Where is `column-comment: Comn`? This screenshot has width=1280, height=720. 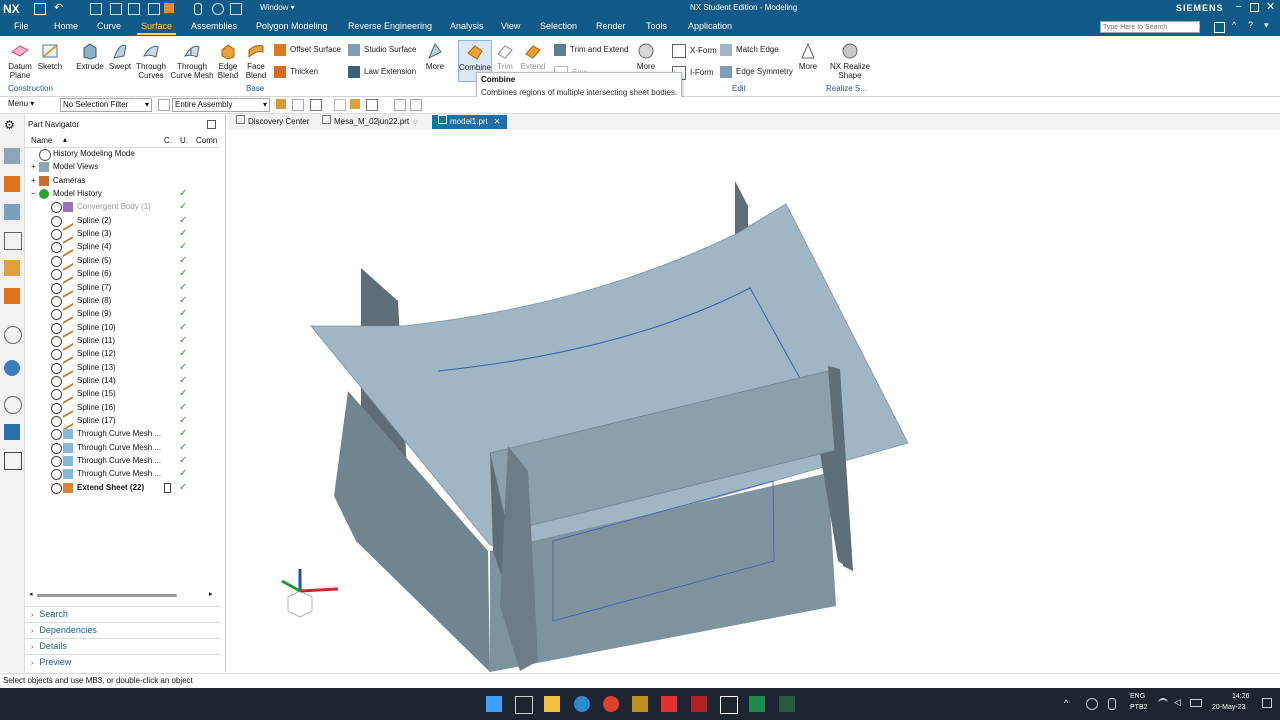
column-comment: Comn is located at coordinates (206, 140).